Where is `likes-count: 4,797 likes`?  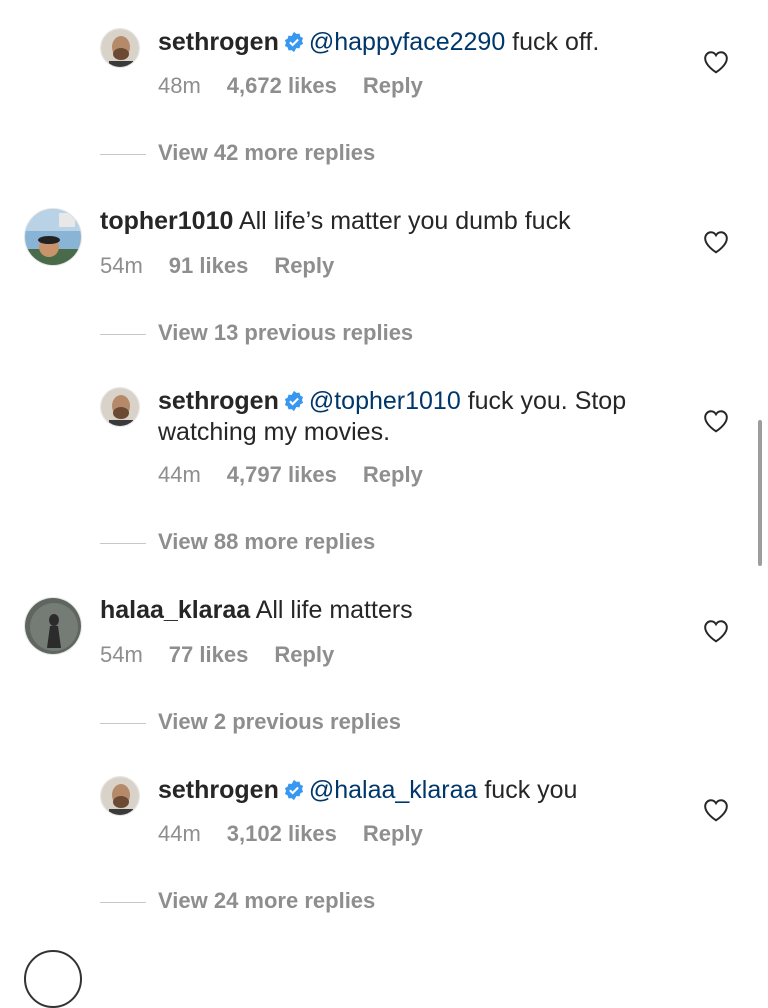
likes-count: 4,797 likes is located at coordinates (282, 475).